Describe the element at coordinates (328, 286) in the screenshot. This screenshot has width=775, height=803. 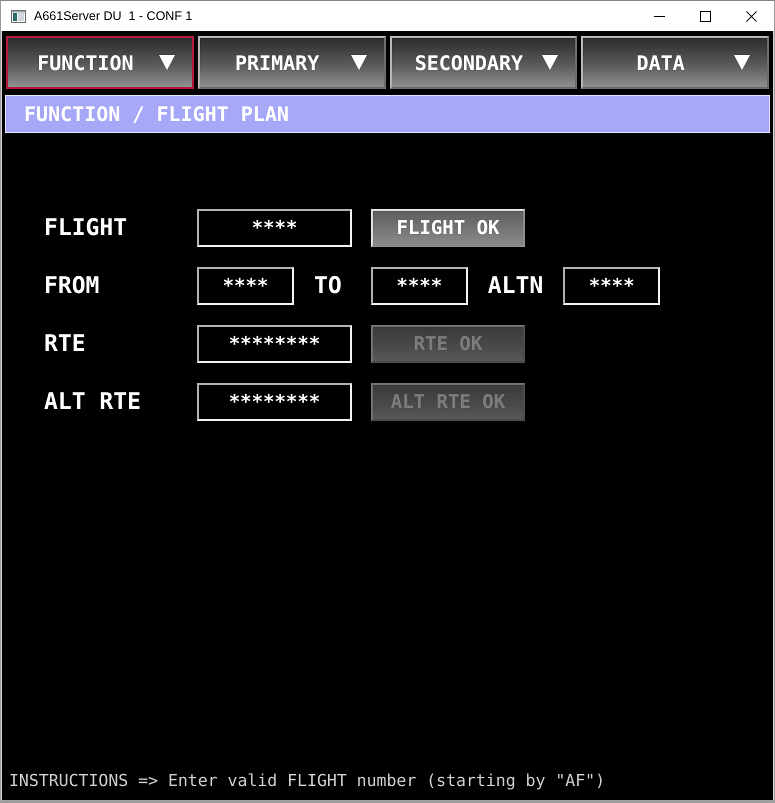
I see `field-label: TO` at that location.